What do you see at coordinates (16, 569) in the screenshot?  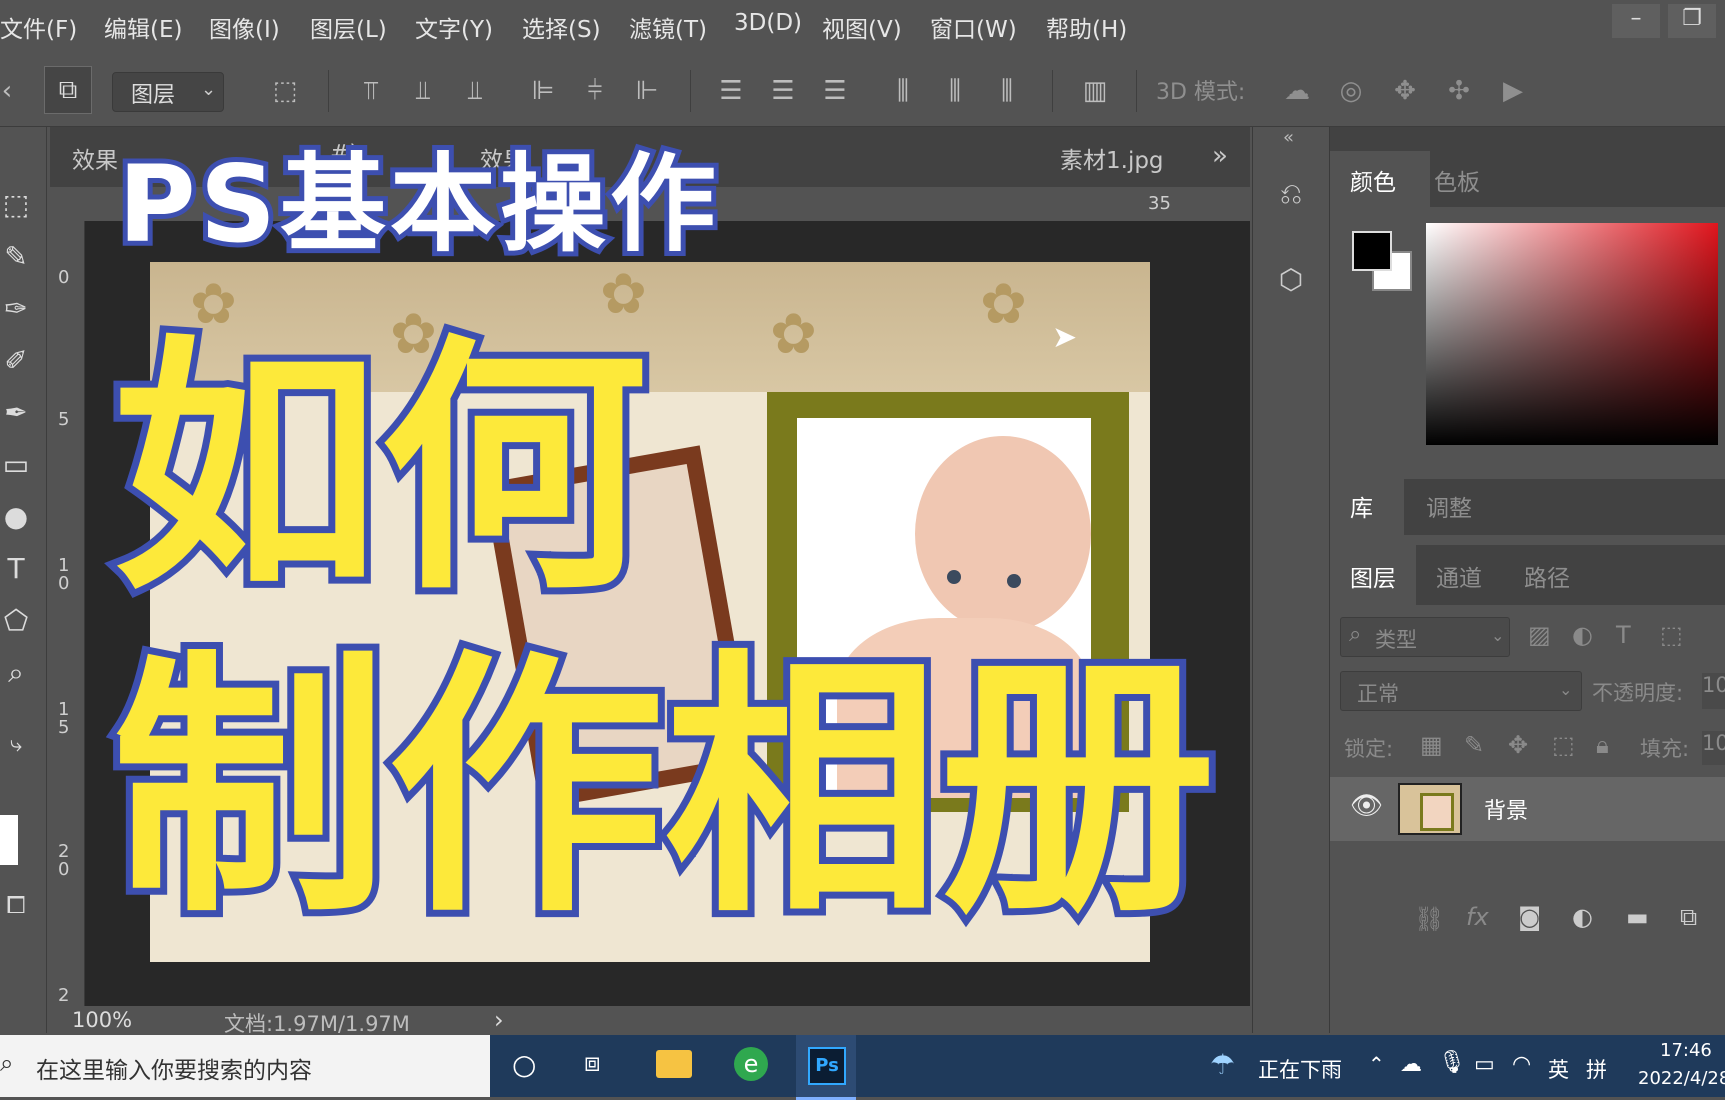 I see `type-tool-icon: T` at bounding box center [16, 569].